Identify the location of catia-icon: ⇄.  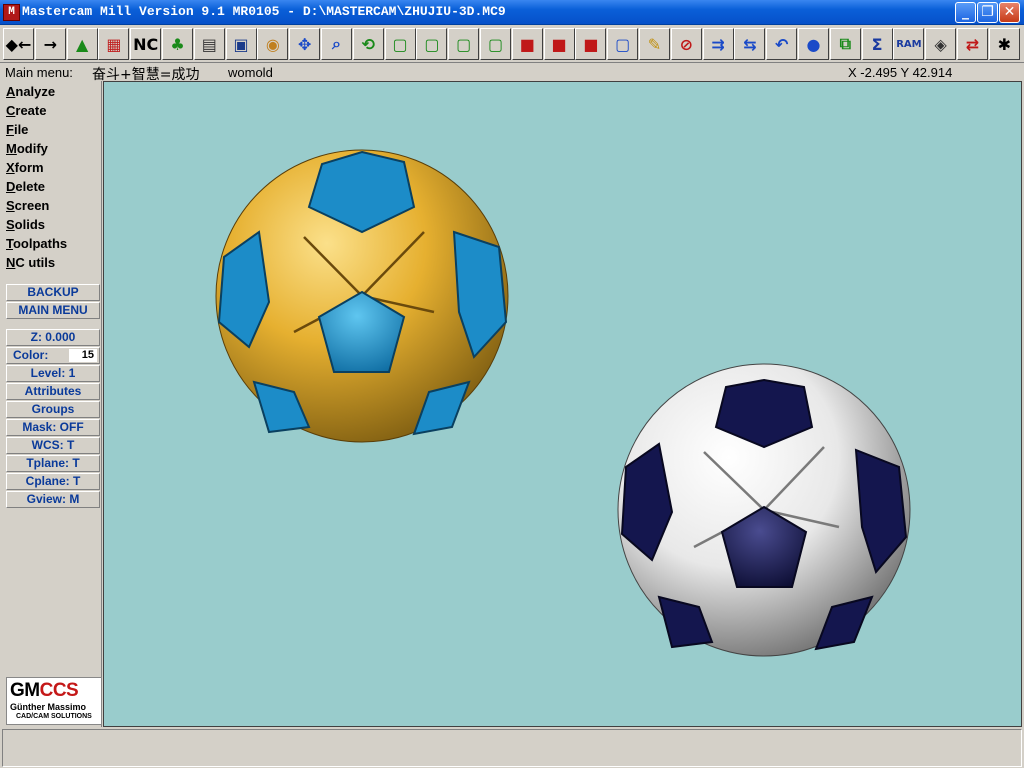
(972, 44).